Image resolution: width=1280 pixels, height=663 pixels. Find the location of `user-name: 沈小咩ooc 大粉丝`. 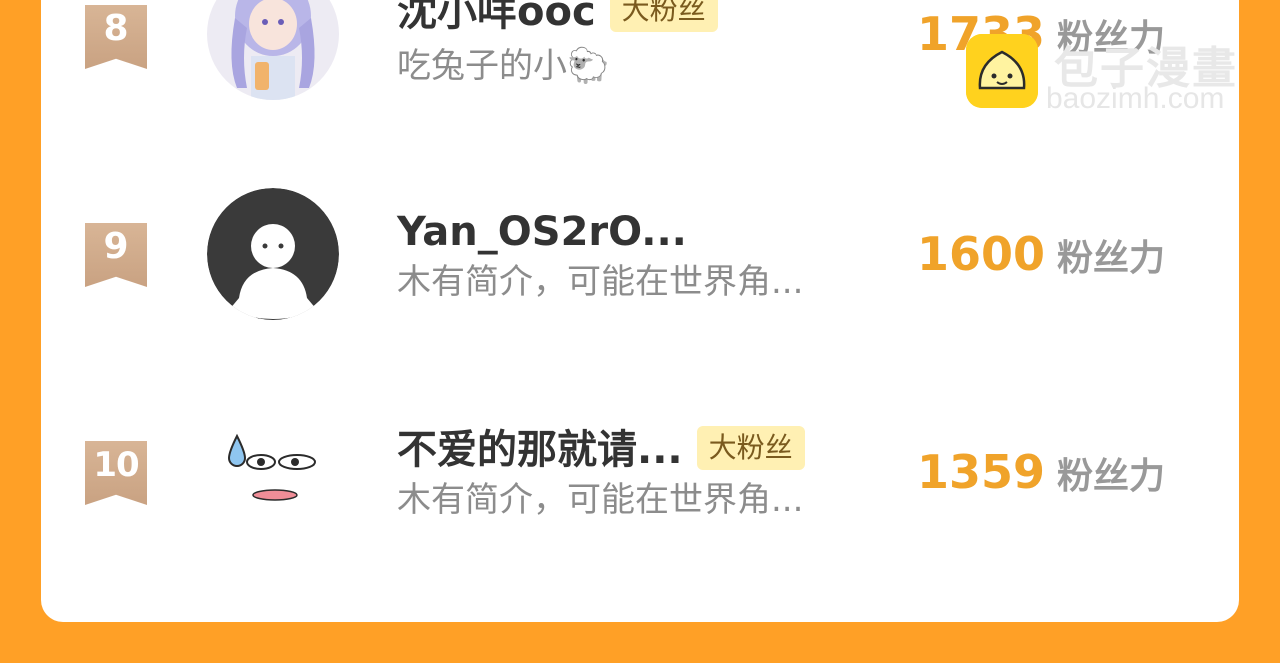

user-name: 沈小咩ooc 大粉丝 is located at coordinates (557, 18).